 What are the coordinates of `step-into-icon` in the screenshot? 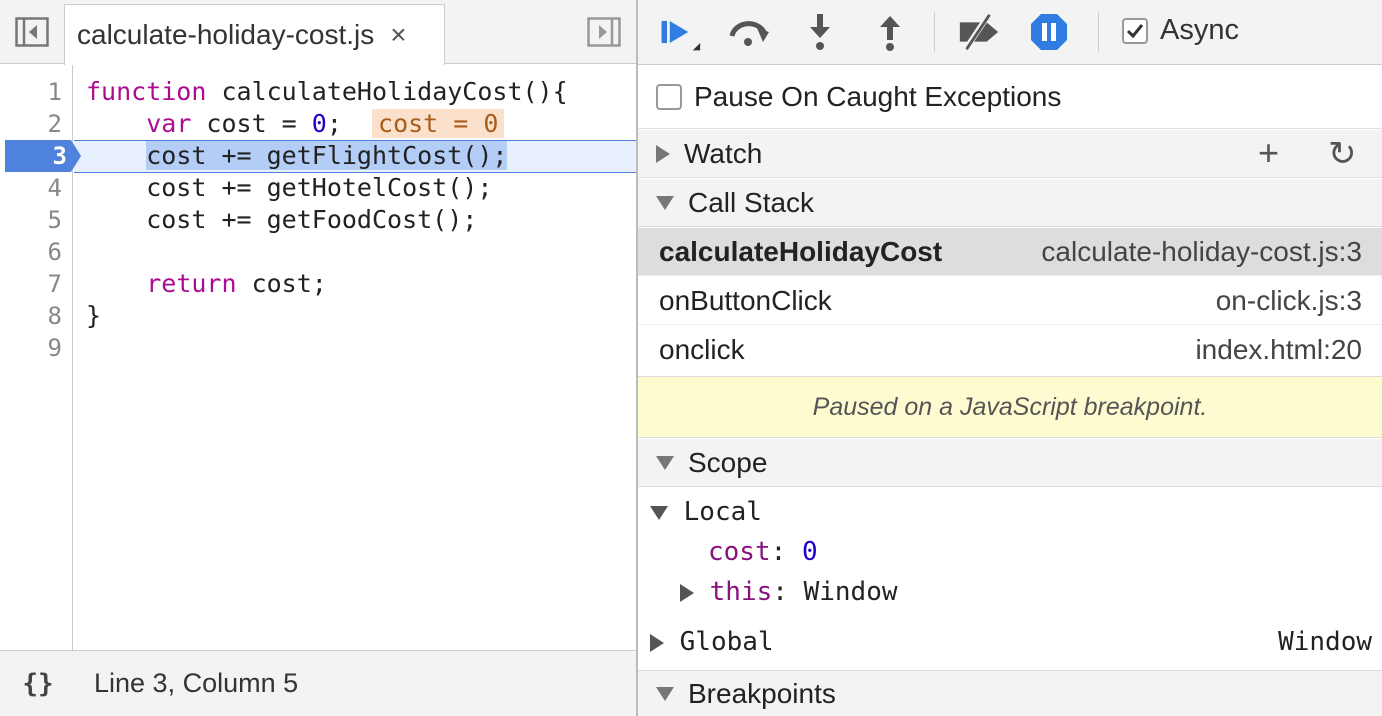 It's located at (820, 32).